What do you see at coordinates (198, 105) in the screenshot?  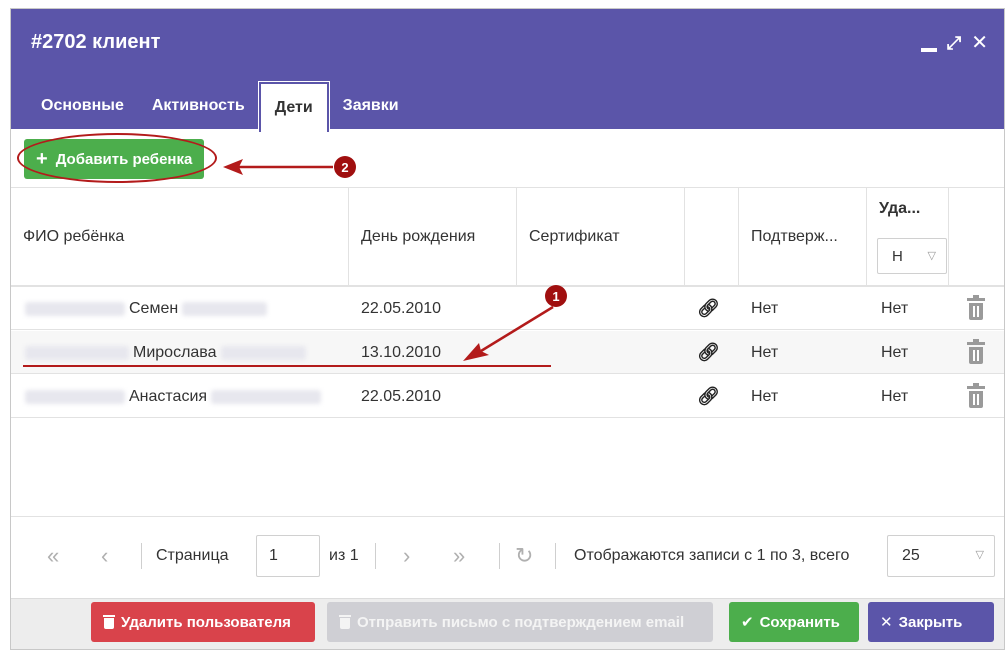 I see `tab-activity: Активность` at bounding box center [198, 105].